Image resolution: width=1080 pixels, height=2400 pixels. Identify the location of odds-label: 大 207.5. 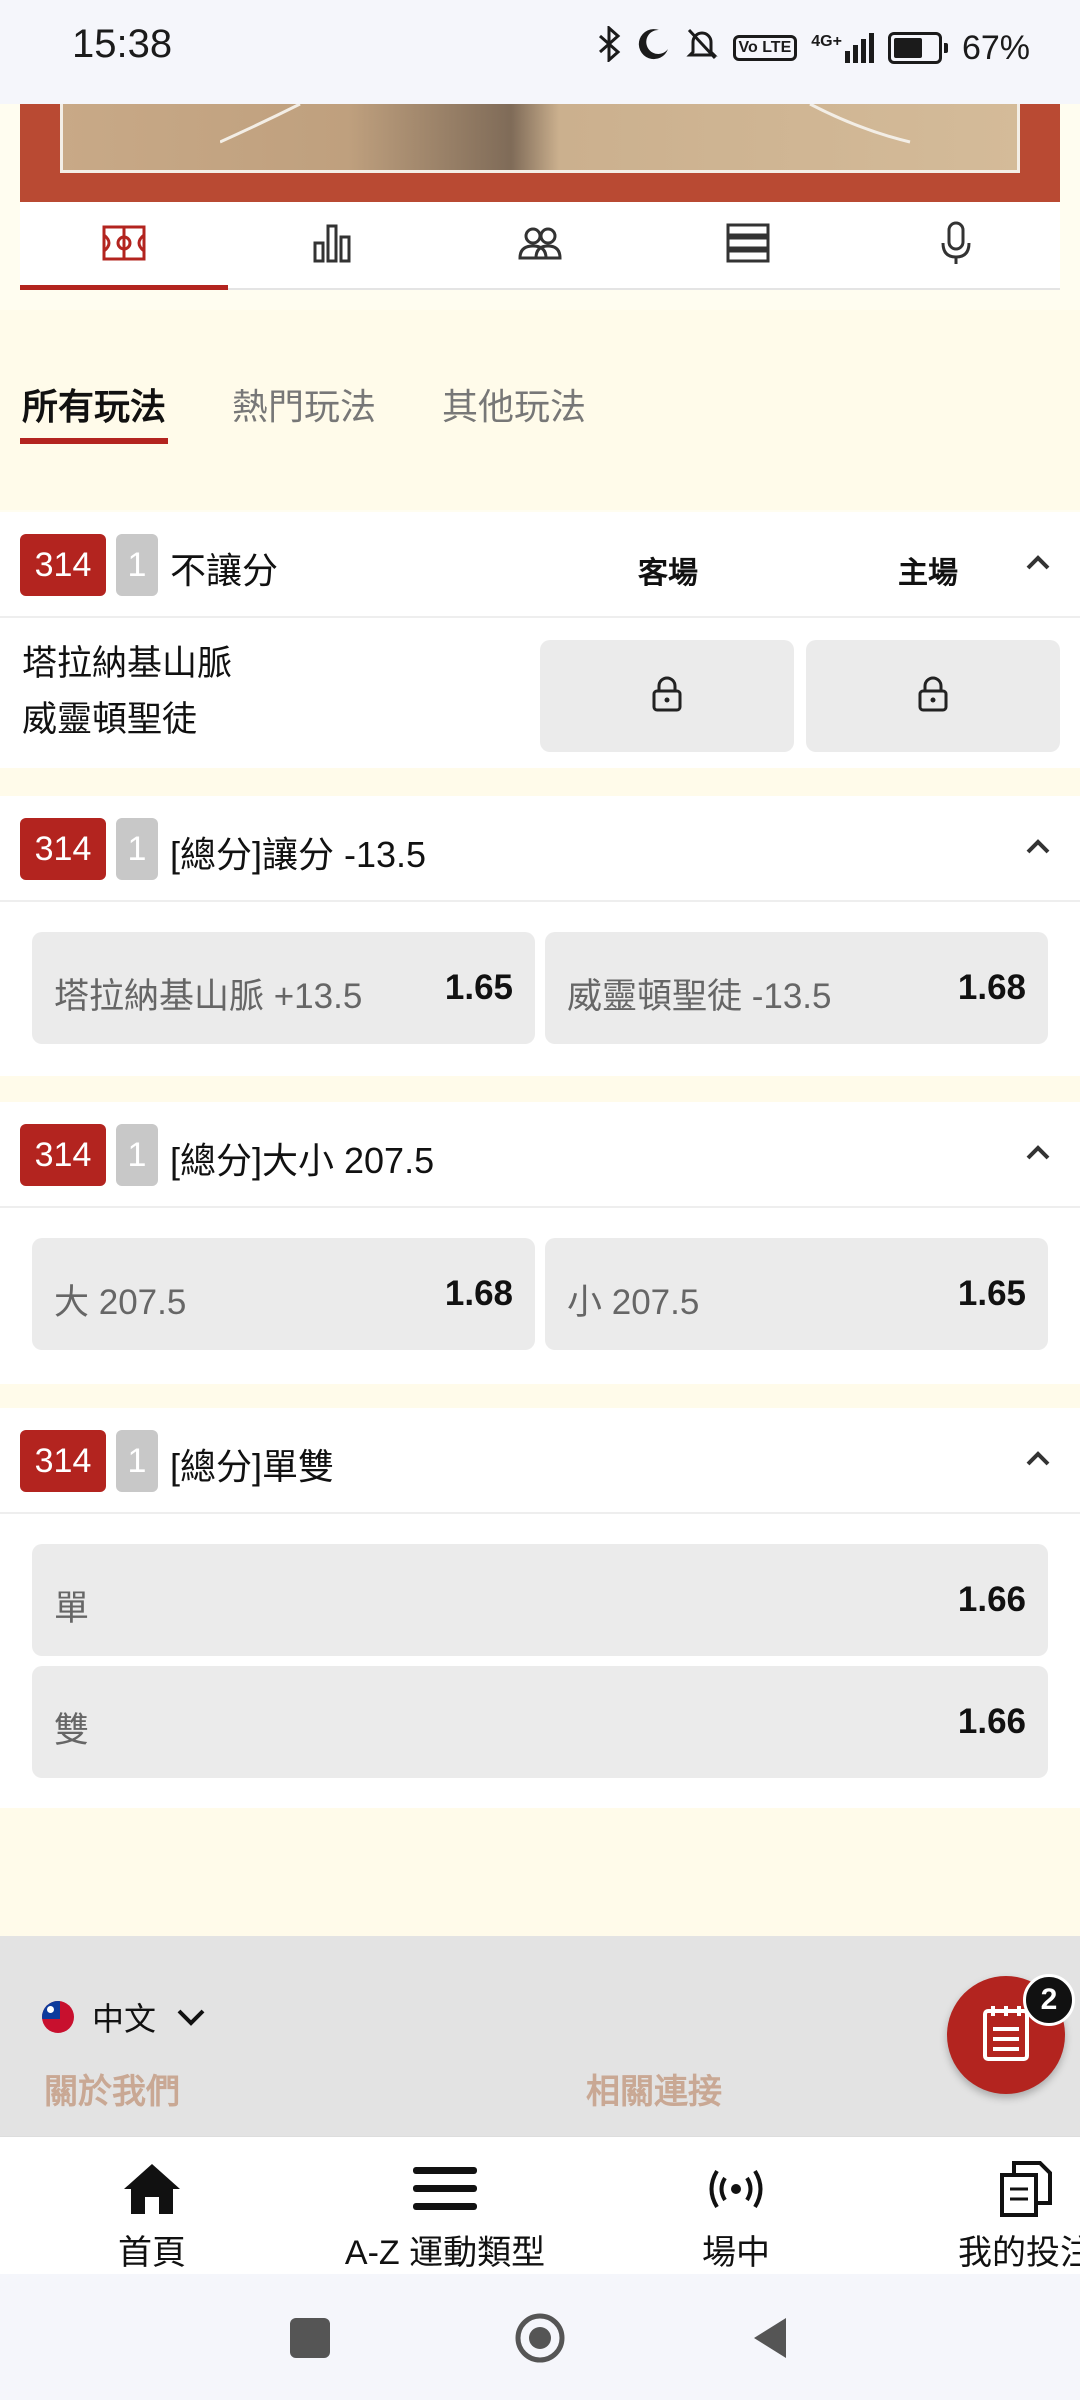
(120, 1302).